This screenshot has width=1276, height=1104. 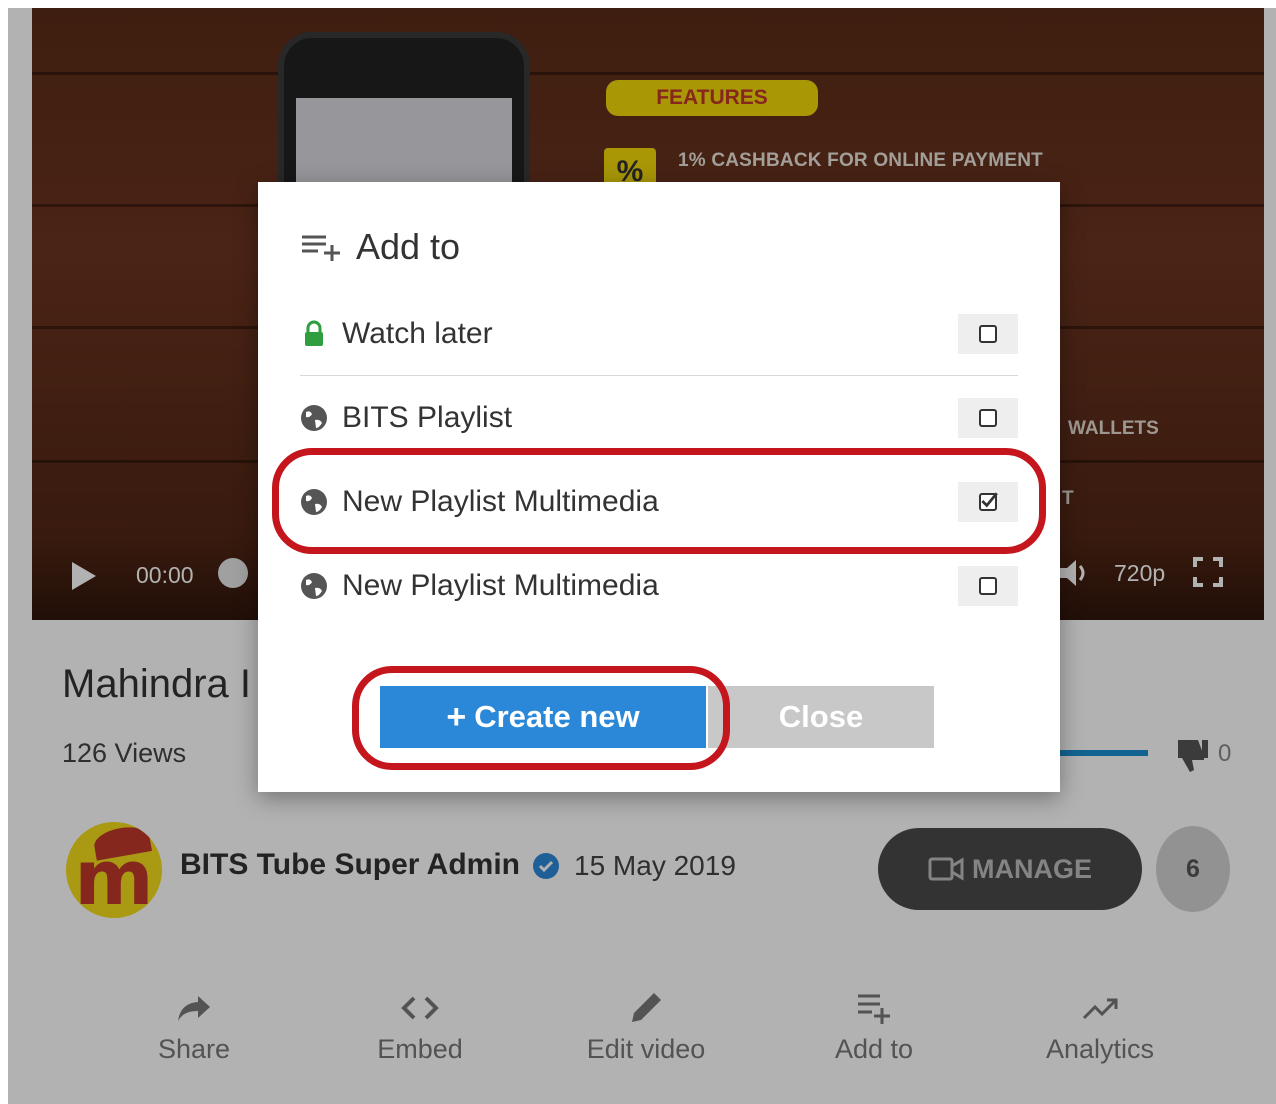 I want to click on playlist-checkbox-checked, so click(x=988, y=502).